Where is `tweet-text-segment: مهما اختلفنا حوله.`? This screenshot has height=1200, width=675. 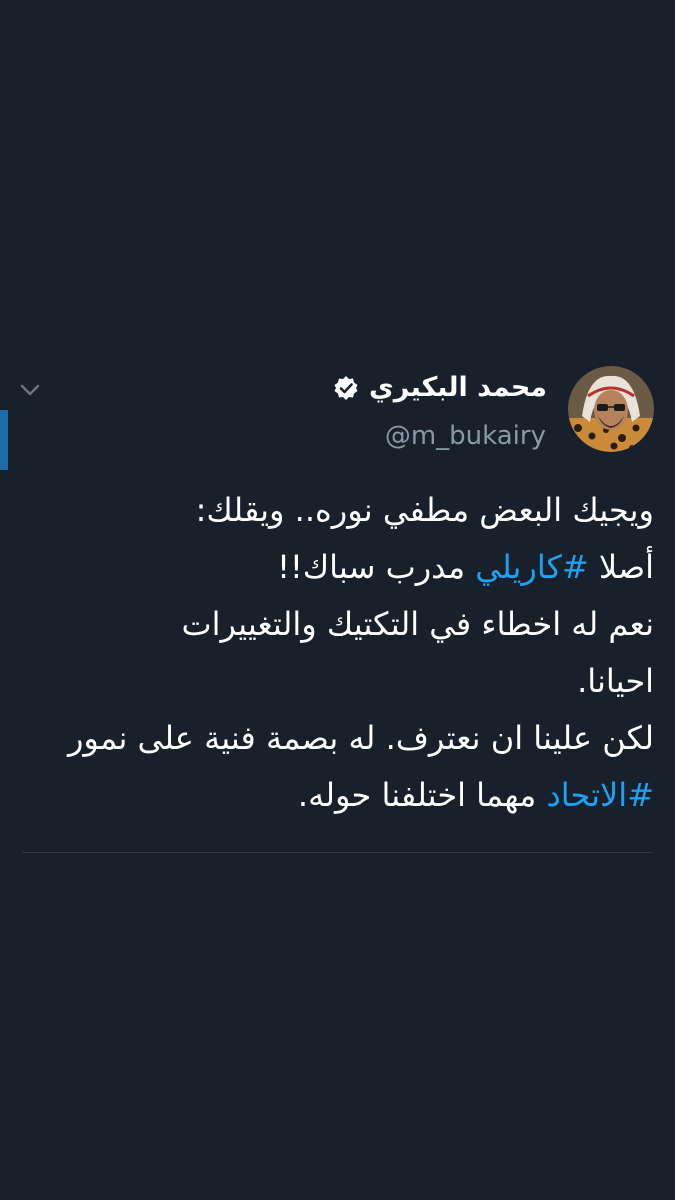 tweet-text-segment: مهما اختلفنا حوله. is located at coordinates (422, 795).